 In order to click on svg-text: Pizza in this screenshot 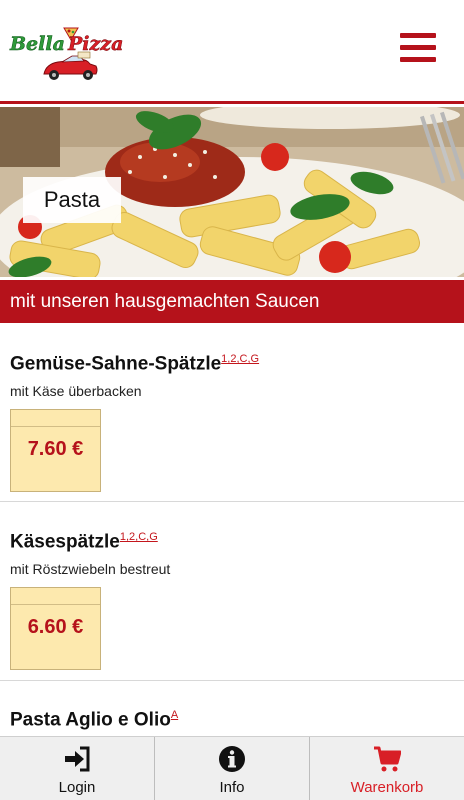, I will do `click(95, 44)`.